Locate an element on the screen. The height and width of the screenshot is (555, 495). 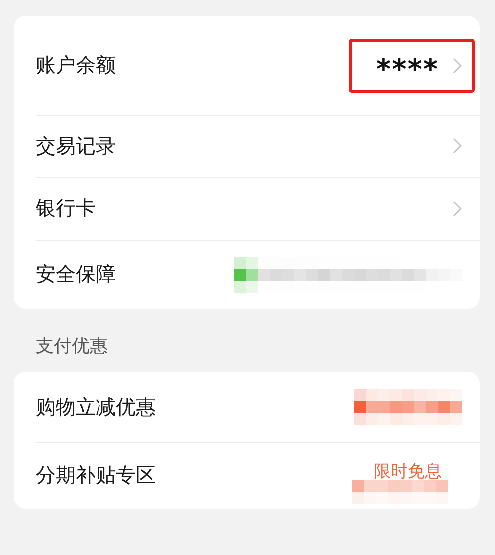
row-label: 购物立减优惠 is located at coordinates (96, 407).